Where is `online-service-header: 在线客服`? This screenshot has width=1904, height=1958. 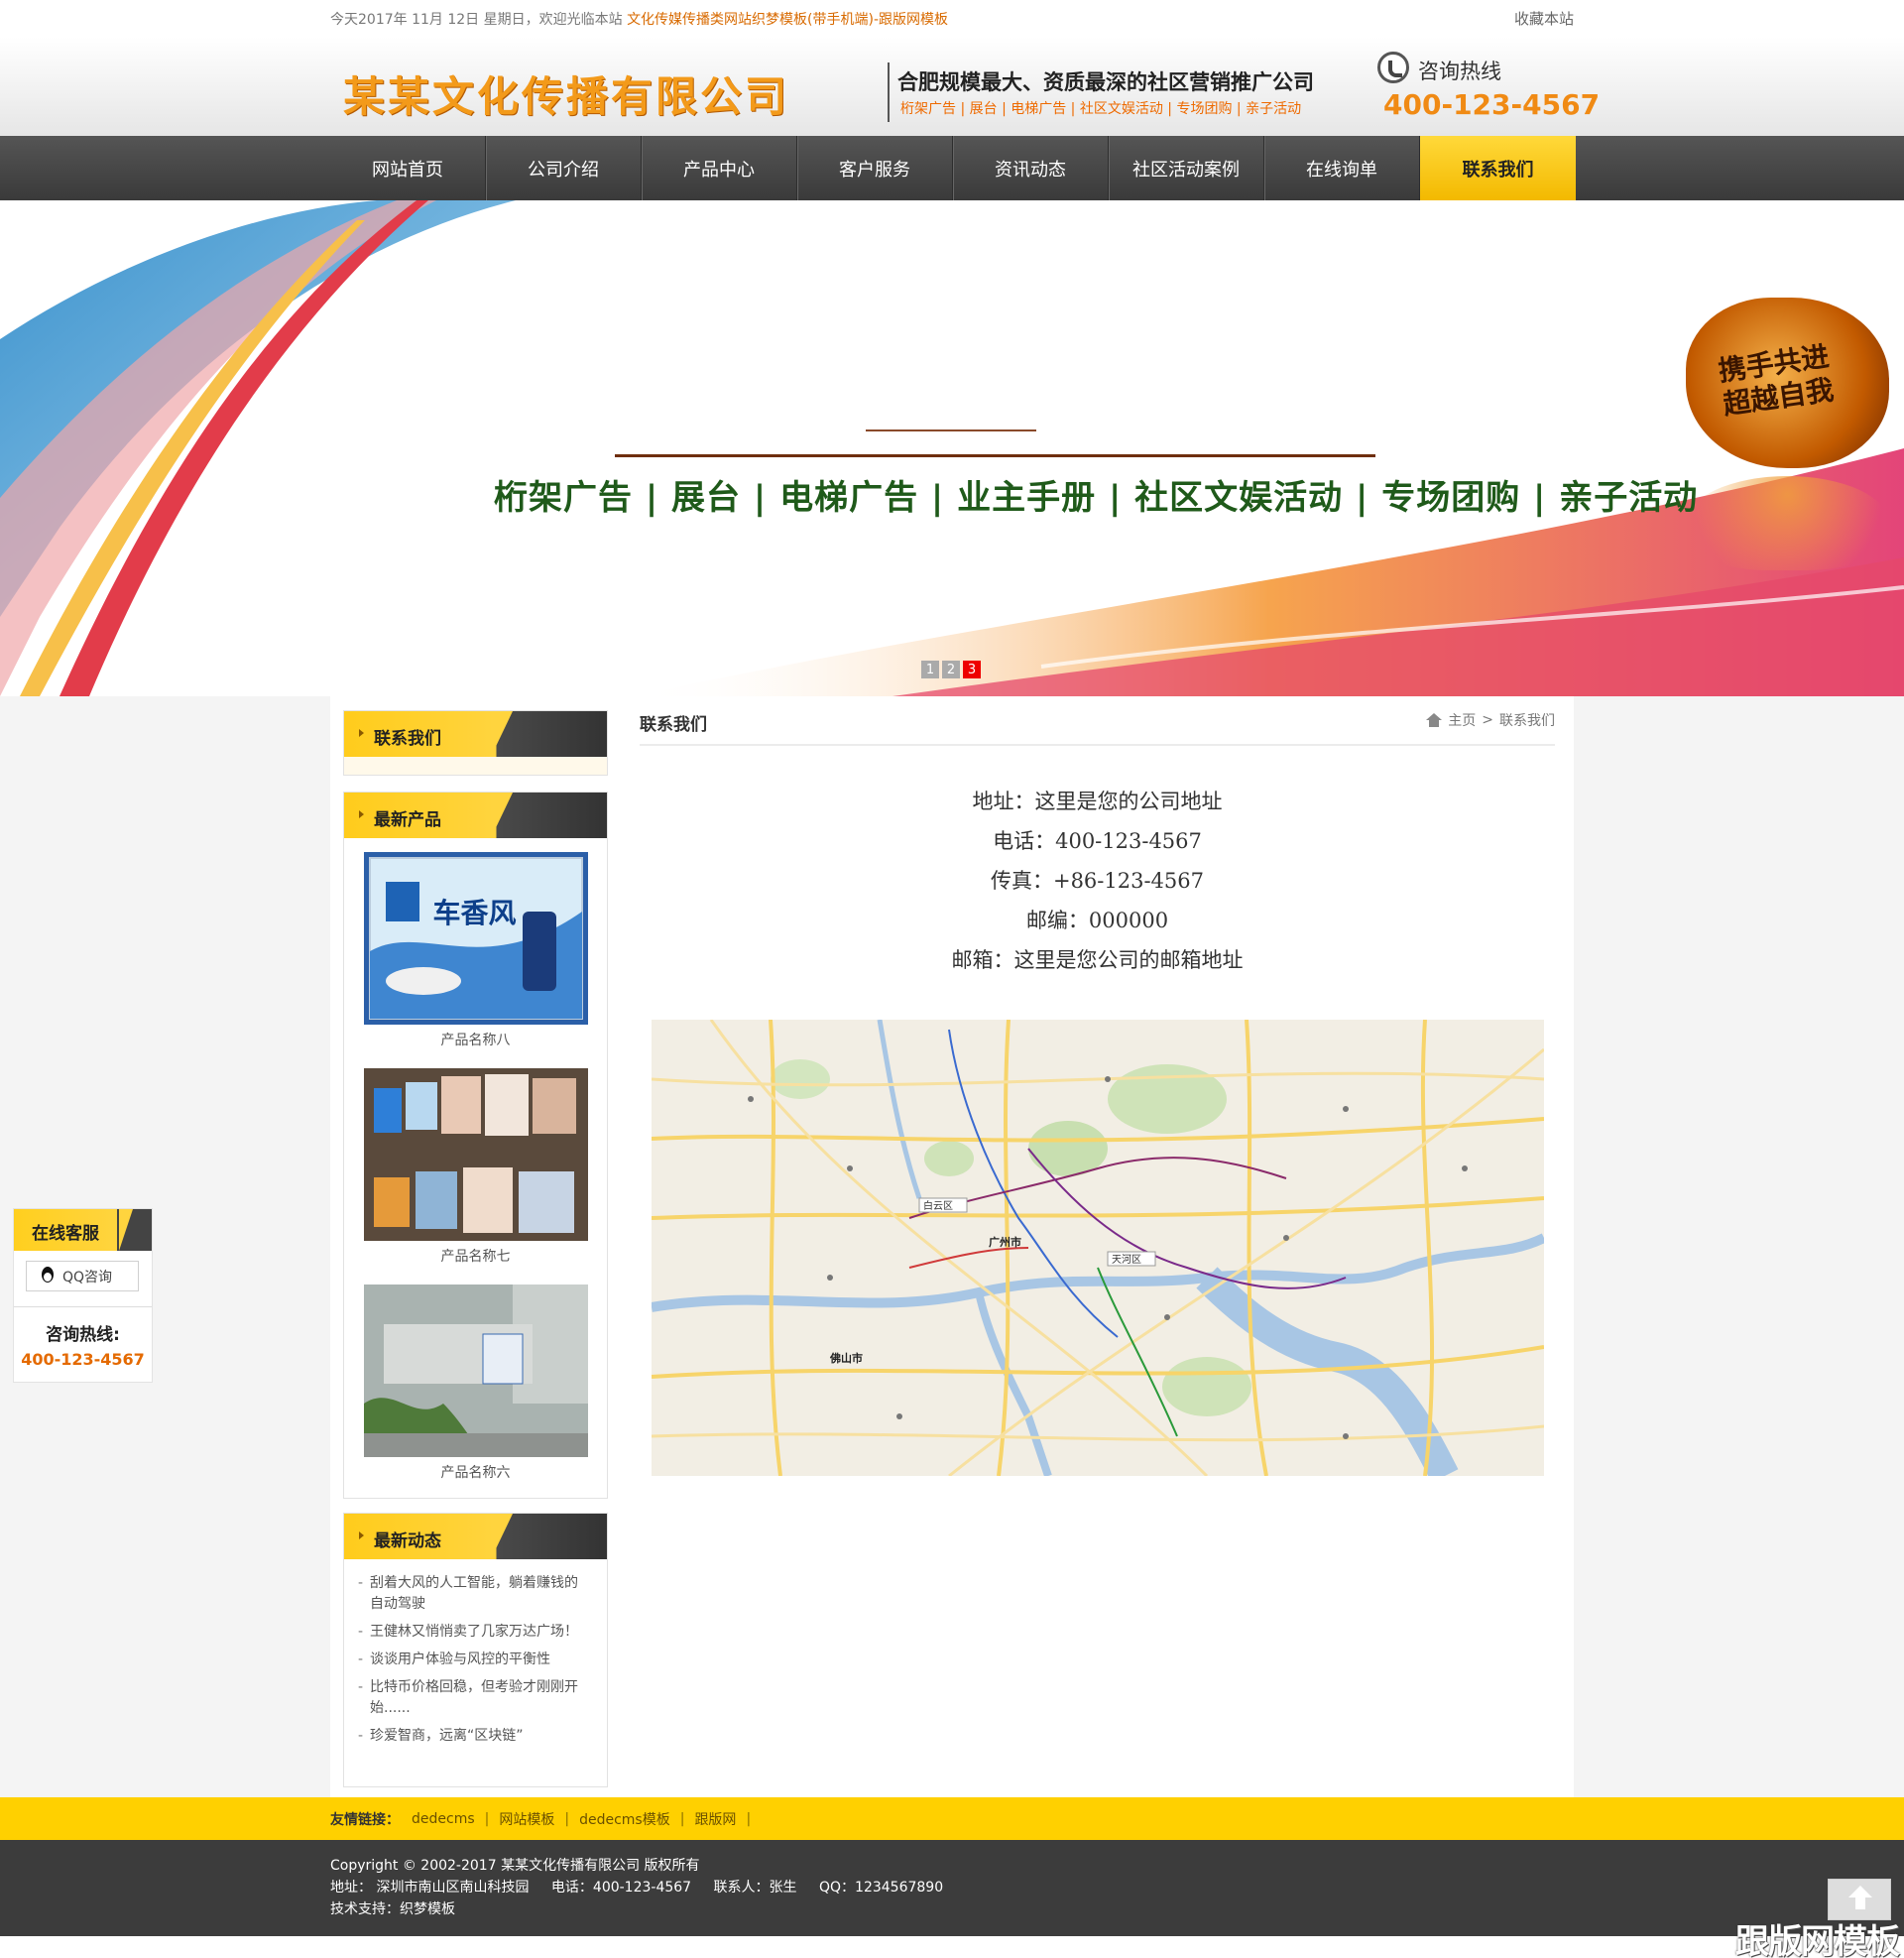
online-service-header: 在线客服 is located at coordinates (83, 1230).